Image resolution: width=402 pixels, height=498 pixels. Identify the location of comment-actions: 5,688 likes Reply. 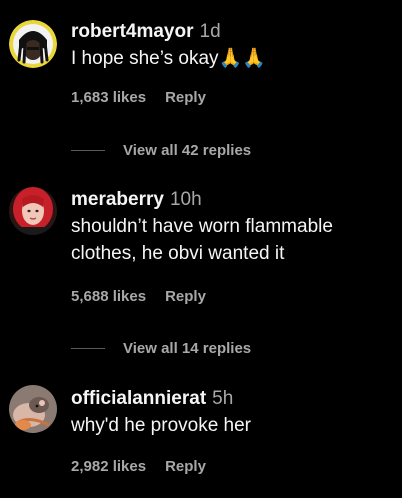
(138, 296).